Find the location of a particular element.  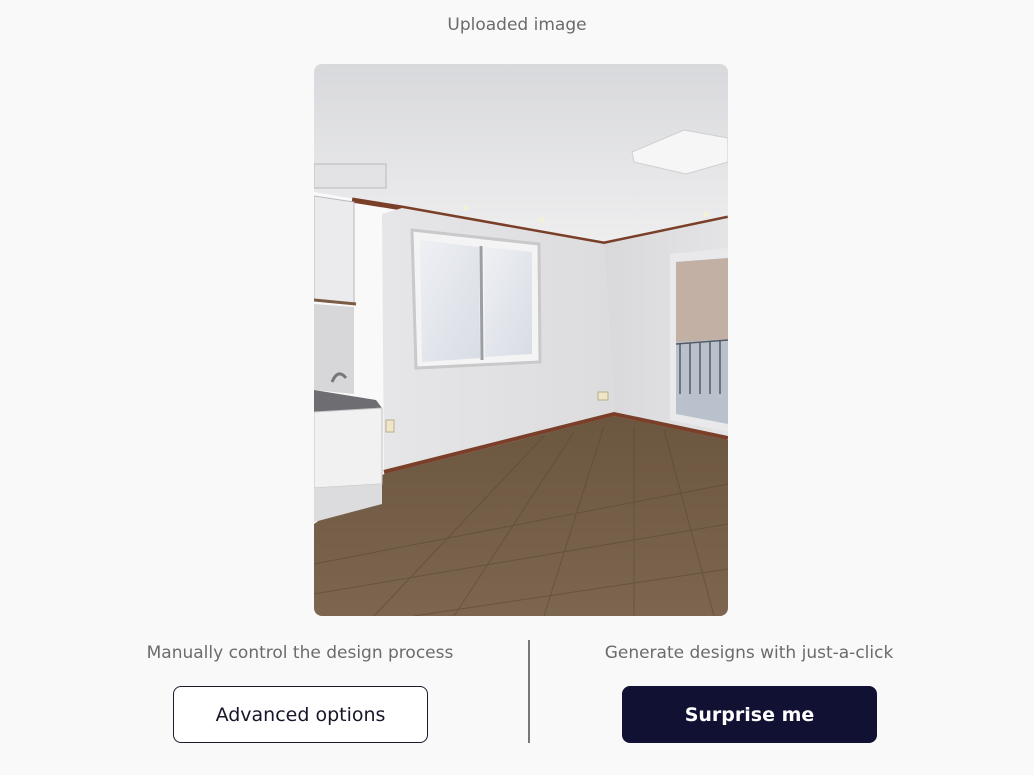

advanced-options-button: Advanced options is located at coordinates (300, 714).